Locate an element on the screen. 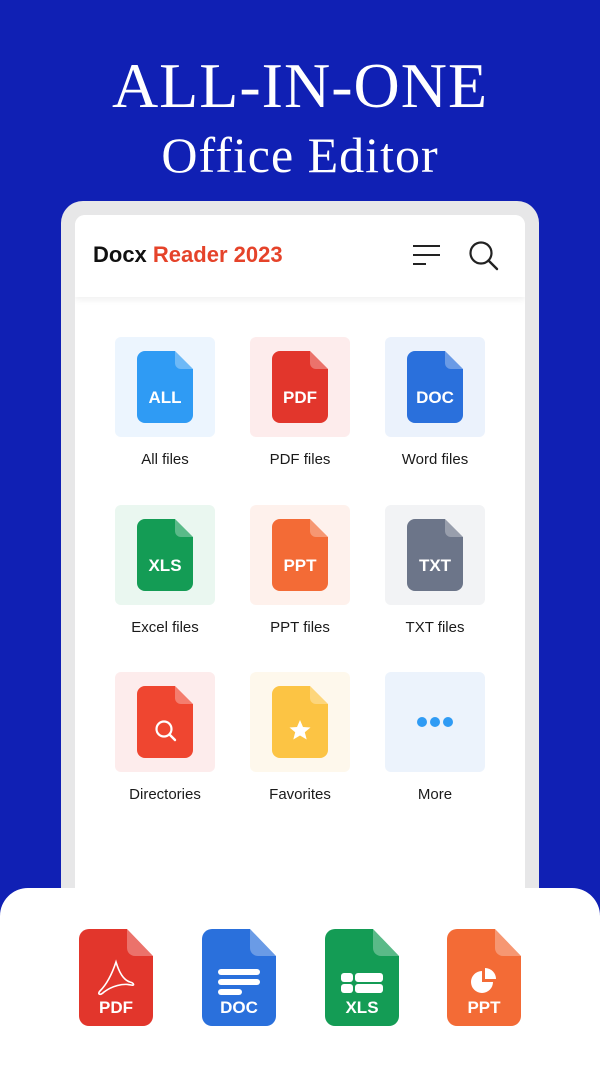  file-type-badge: PDF is located at coordinates (300, 397).